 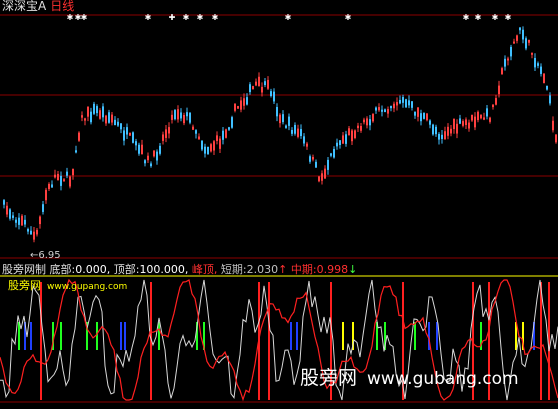 I want to click on top-label: 顶部:, so click(x=126, y=269).